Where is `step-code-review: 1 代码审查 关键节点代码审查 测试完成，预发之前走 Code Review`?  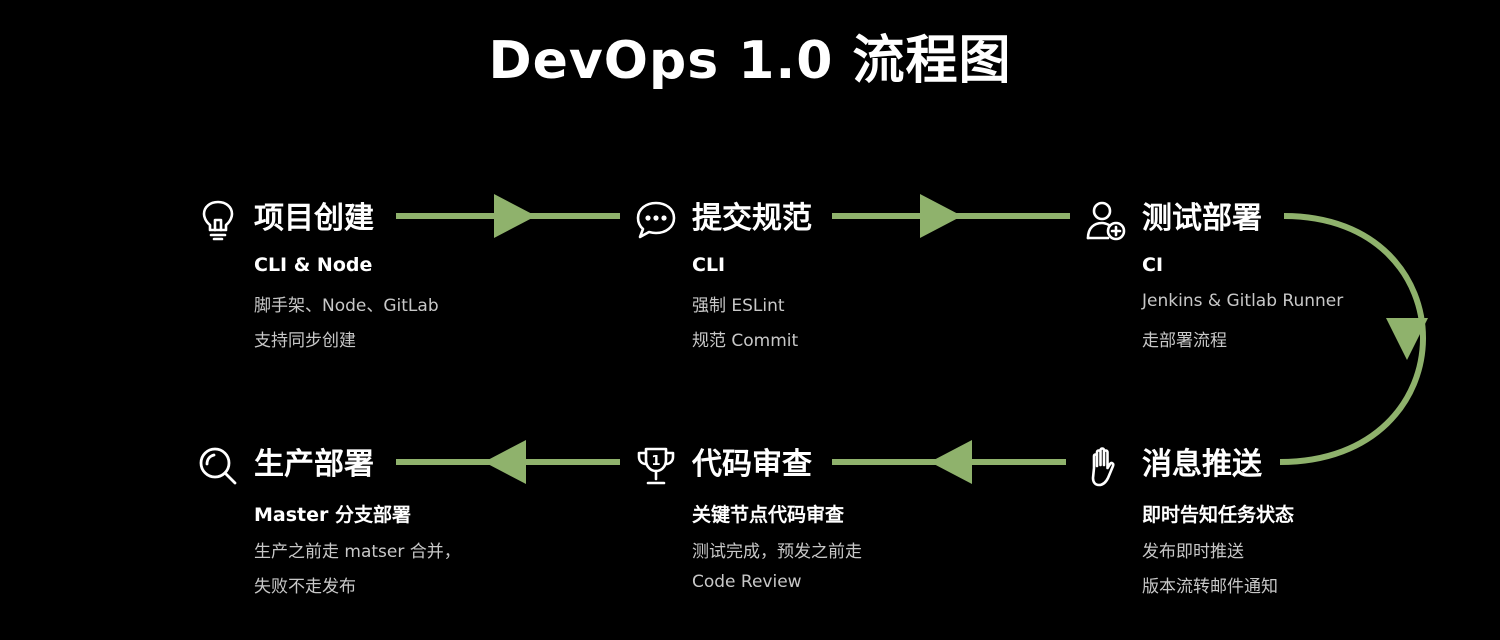 step-code-review: 1 代码审查 关键节点代码审查 测试完成，预发之前走 Code Review is located at coordinates (784, 516).